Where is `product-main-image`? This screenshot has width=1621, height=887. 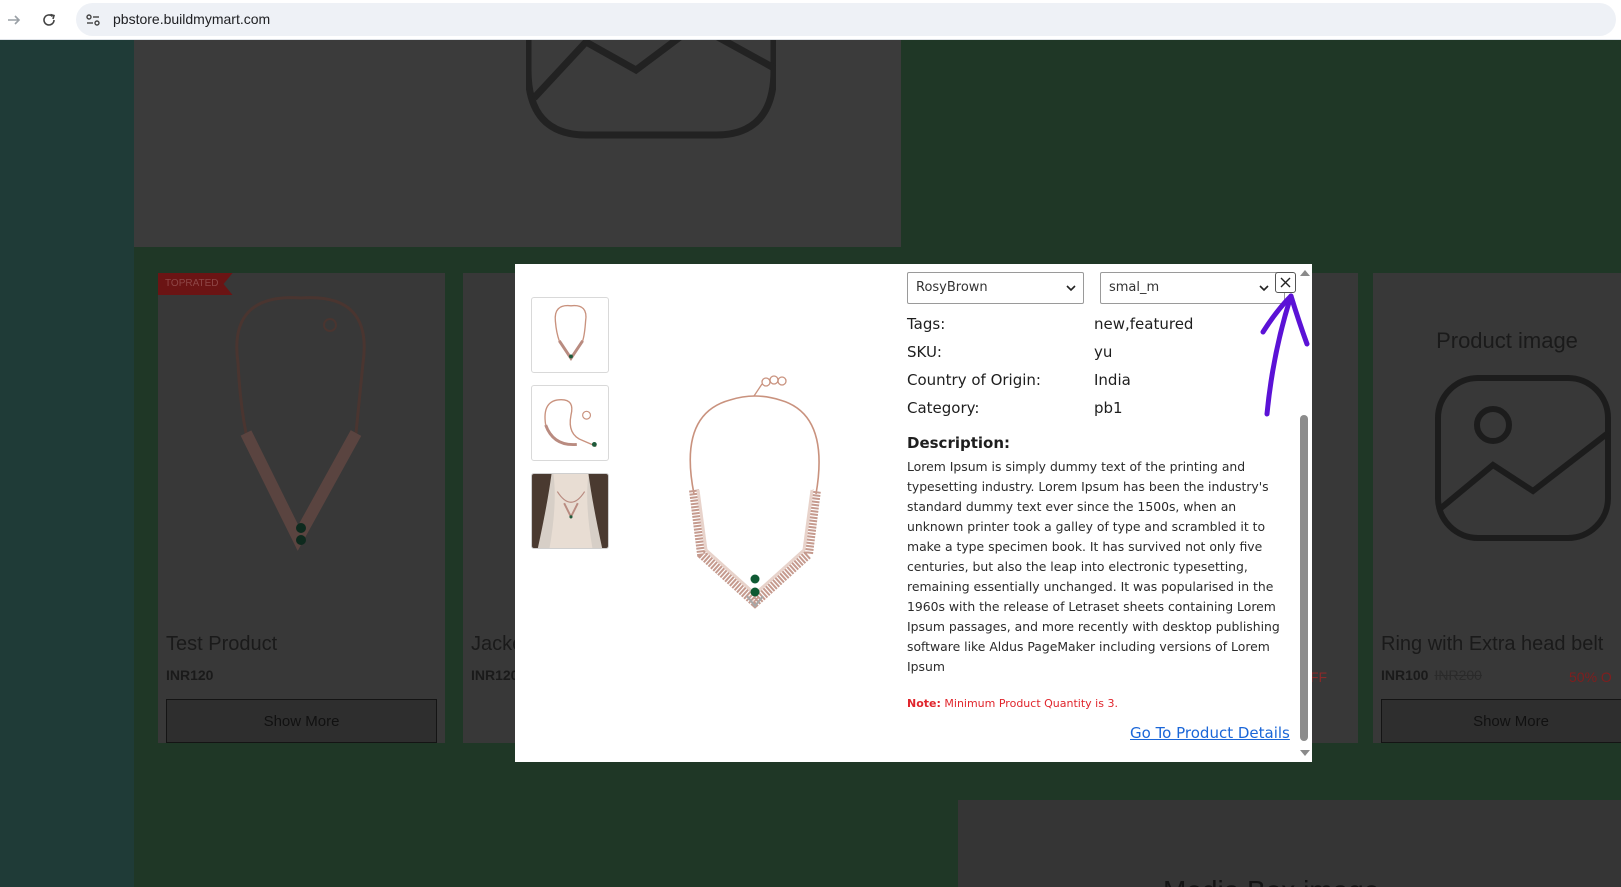
product-main-image is located at coordinates (755, 492).